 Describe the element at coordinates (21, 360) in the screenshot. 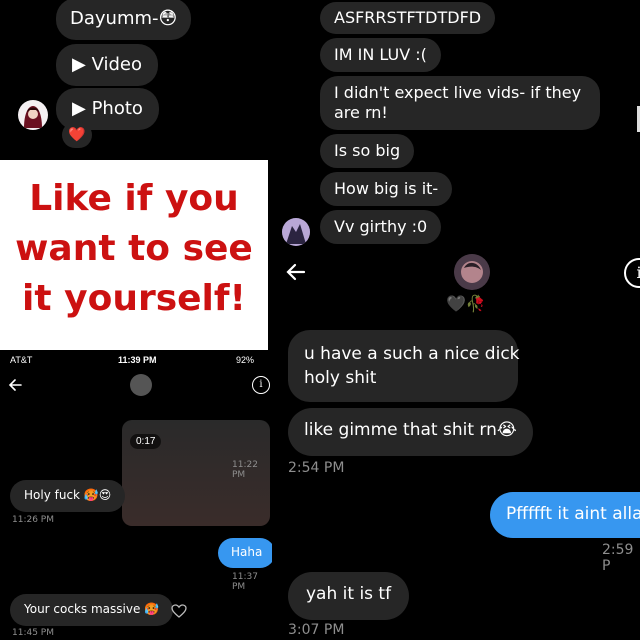

I see `status-carrier: AT&T` at that location.